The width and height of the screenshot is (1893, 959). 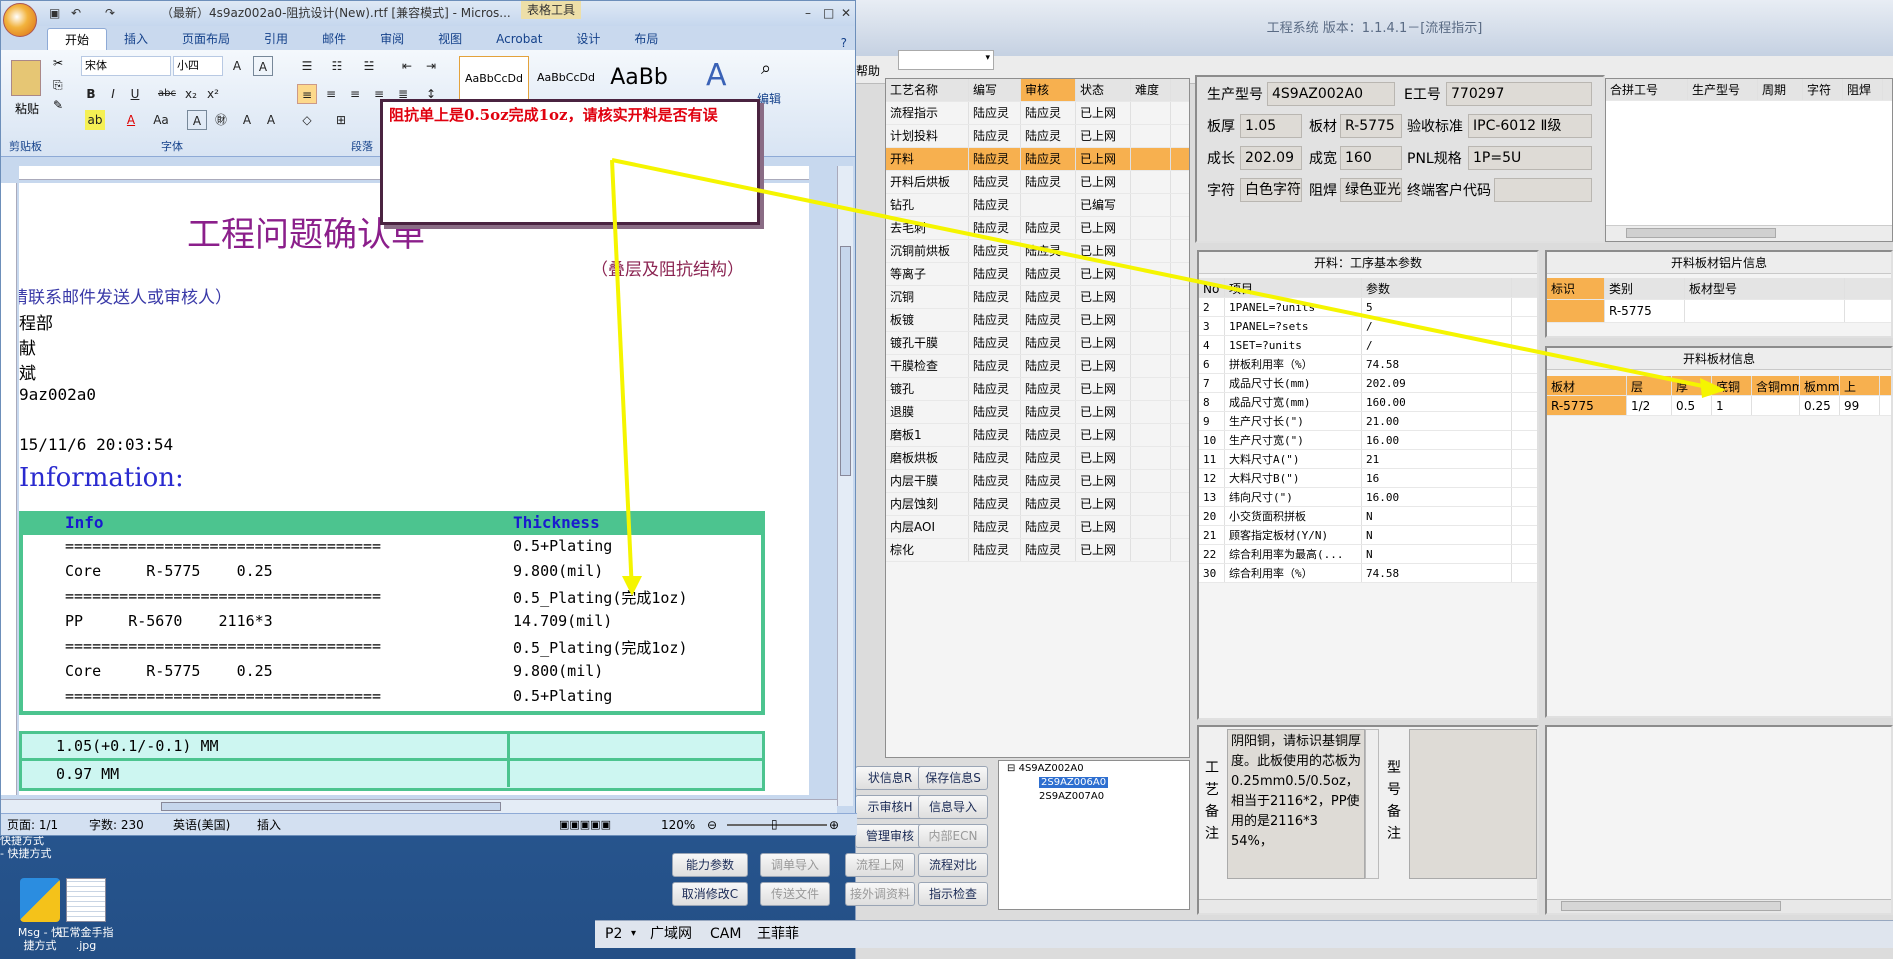 I want to click on arrow-line-right, so click(x=1167, y=275).